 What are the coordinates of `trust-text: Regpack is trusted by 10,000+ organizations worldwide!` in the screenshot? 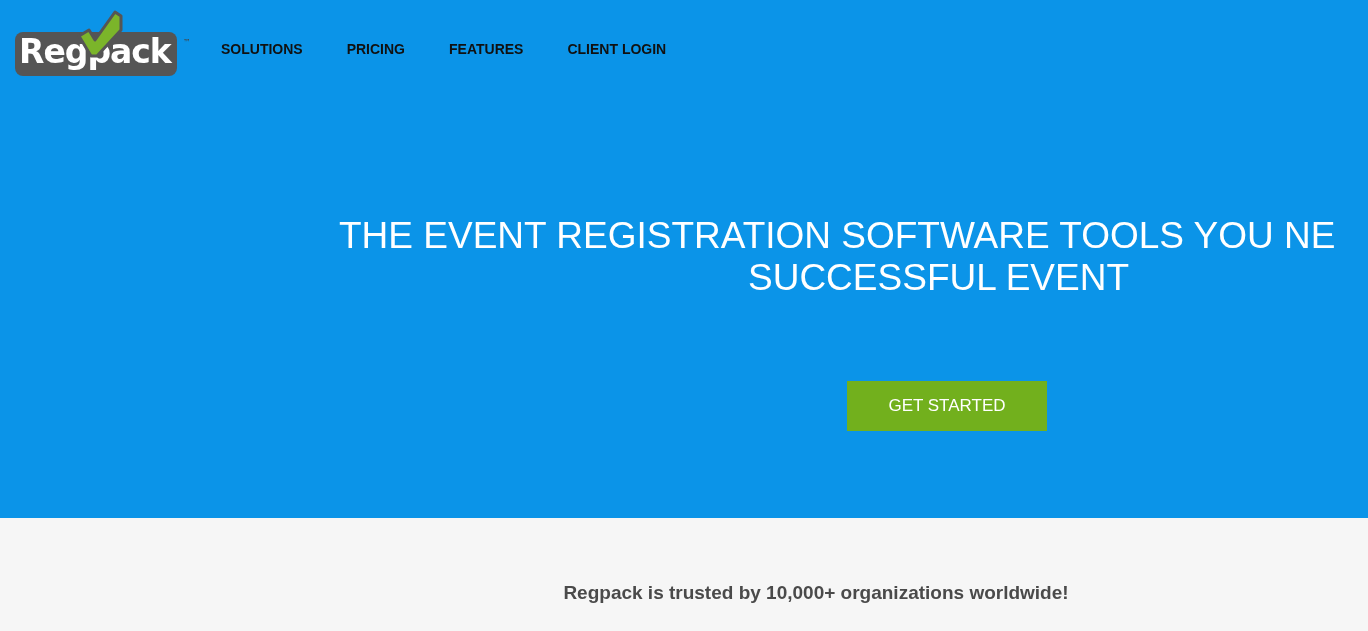 It's located at (816, 593).